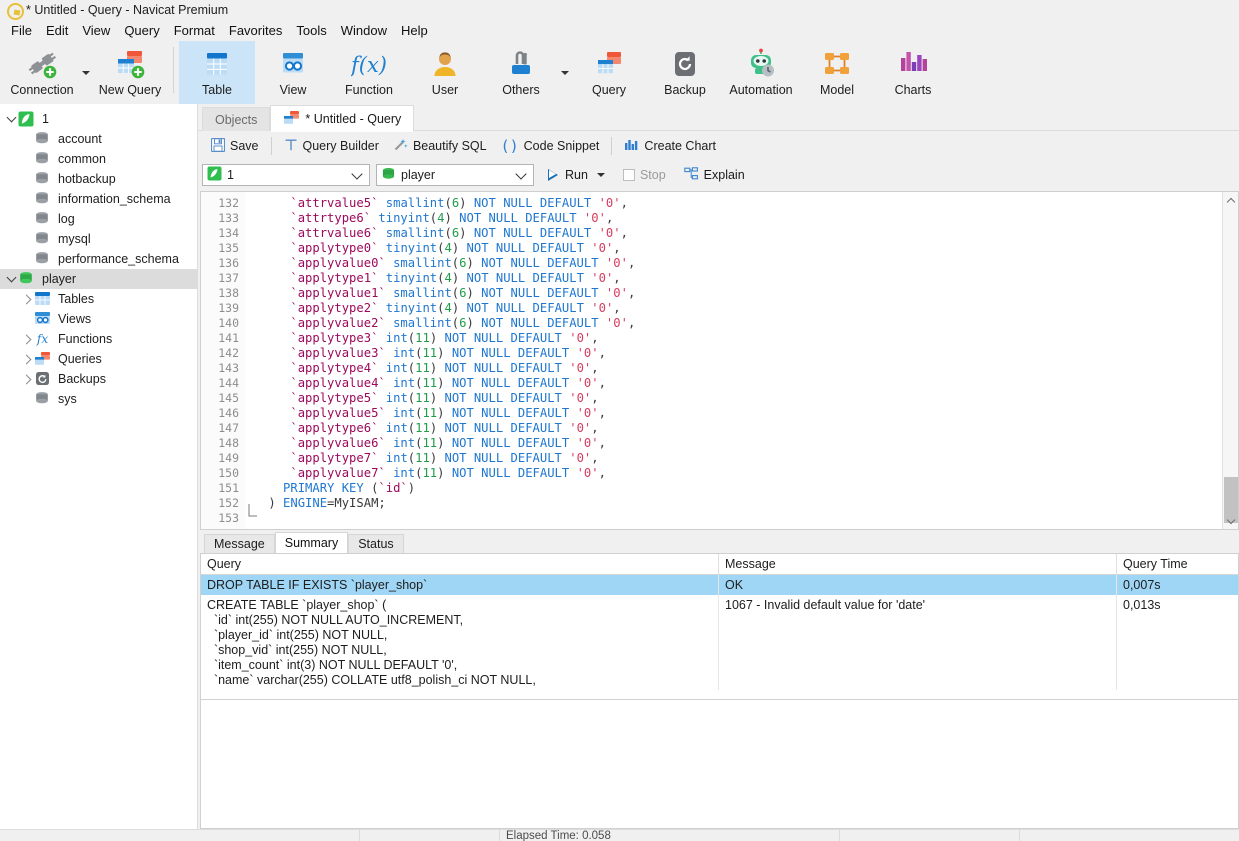 This screenshot has height=841, width=1239. I want to click on tree-node-views: Views, so click(98, 319).